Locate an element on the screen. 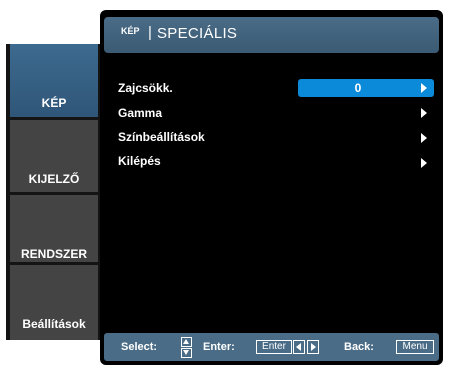 The height and width of the screenshot is (369, 449). tab-label: KIJELZŐ is located at coordinates (54, 179).